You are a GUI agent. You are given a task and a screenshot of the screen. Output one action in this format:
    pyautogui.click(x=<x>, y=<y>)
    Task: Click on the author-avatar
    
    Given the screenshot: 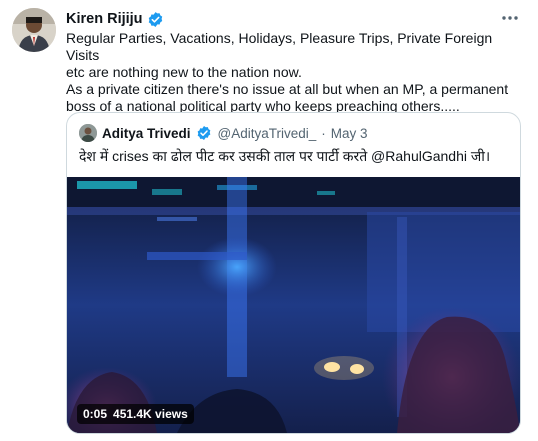 What is the action you would take?
    pyautogui.click(x=34, y=30)
    